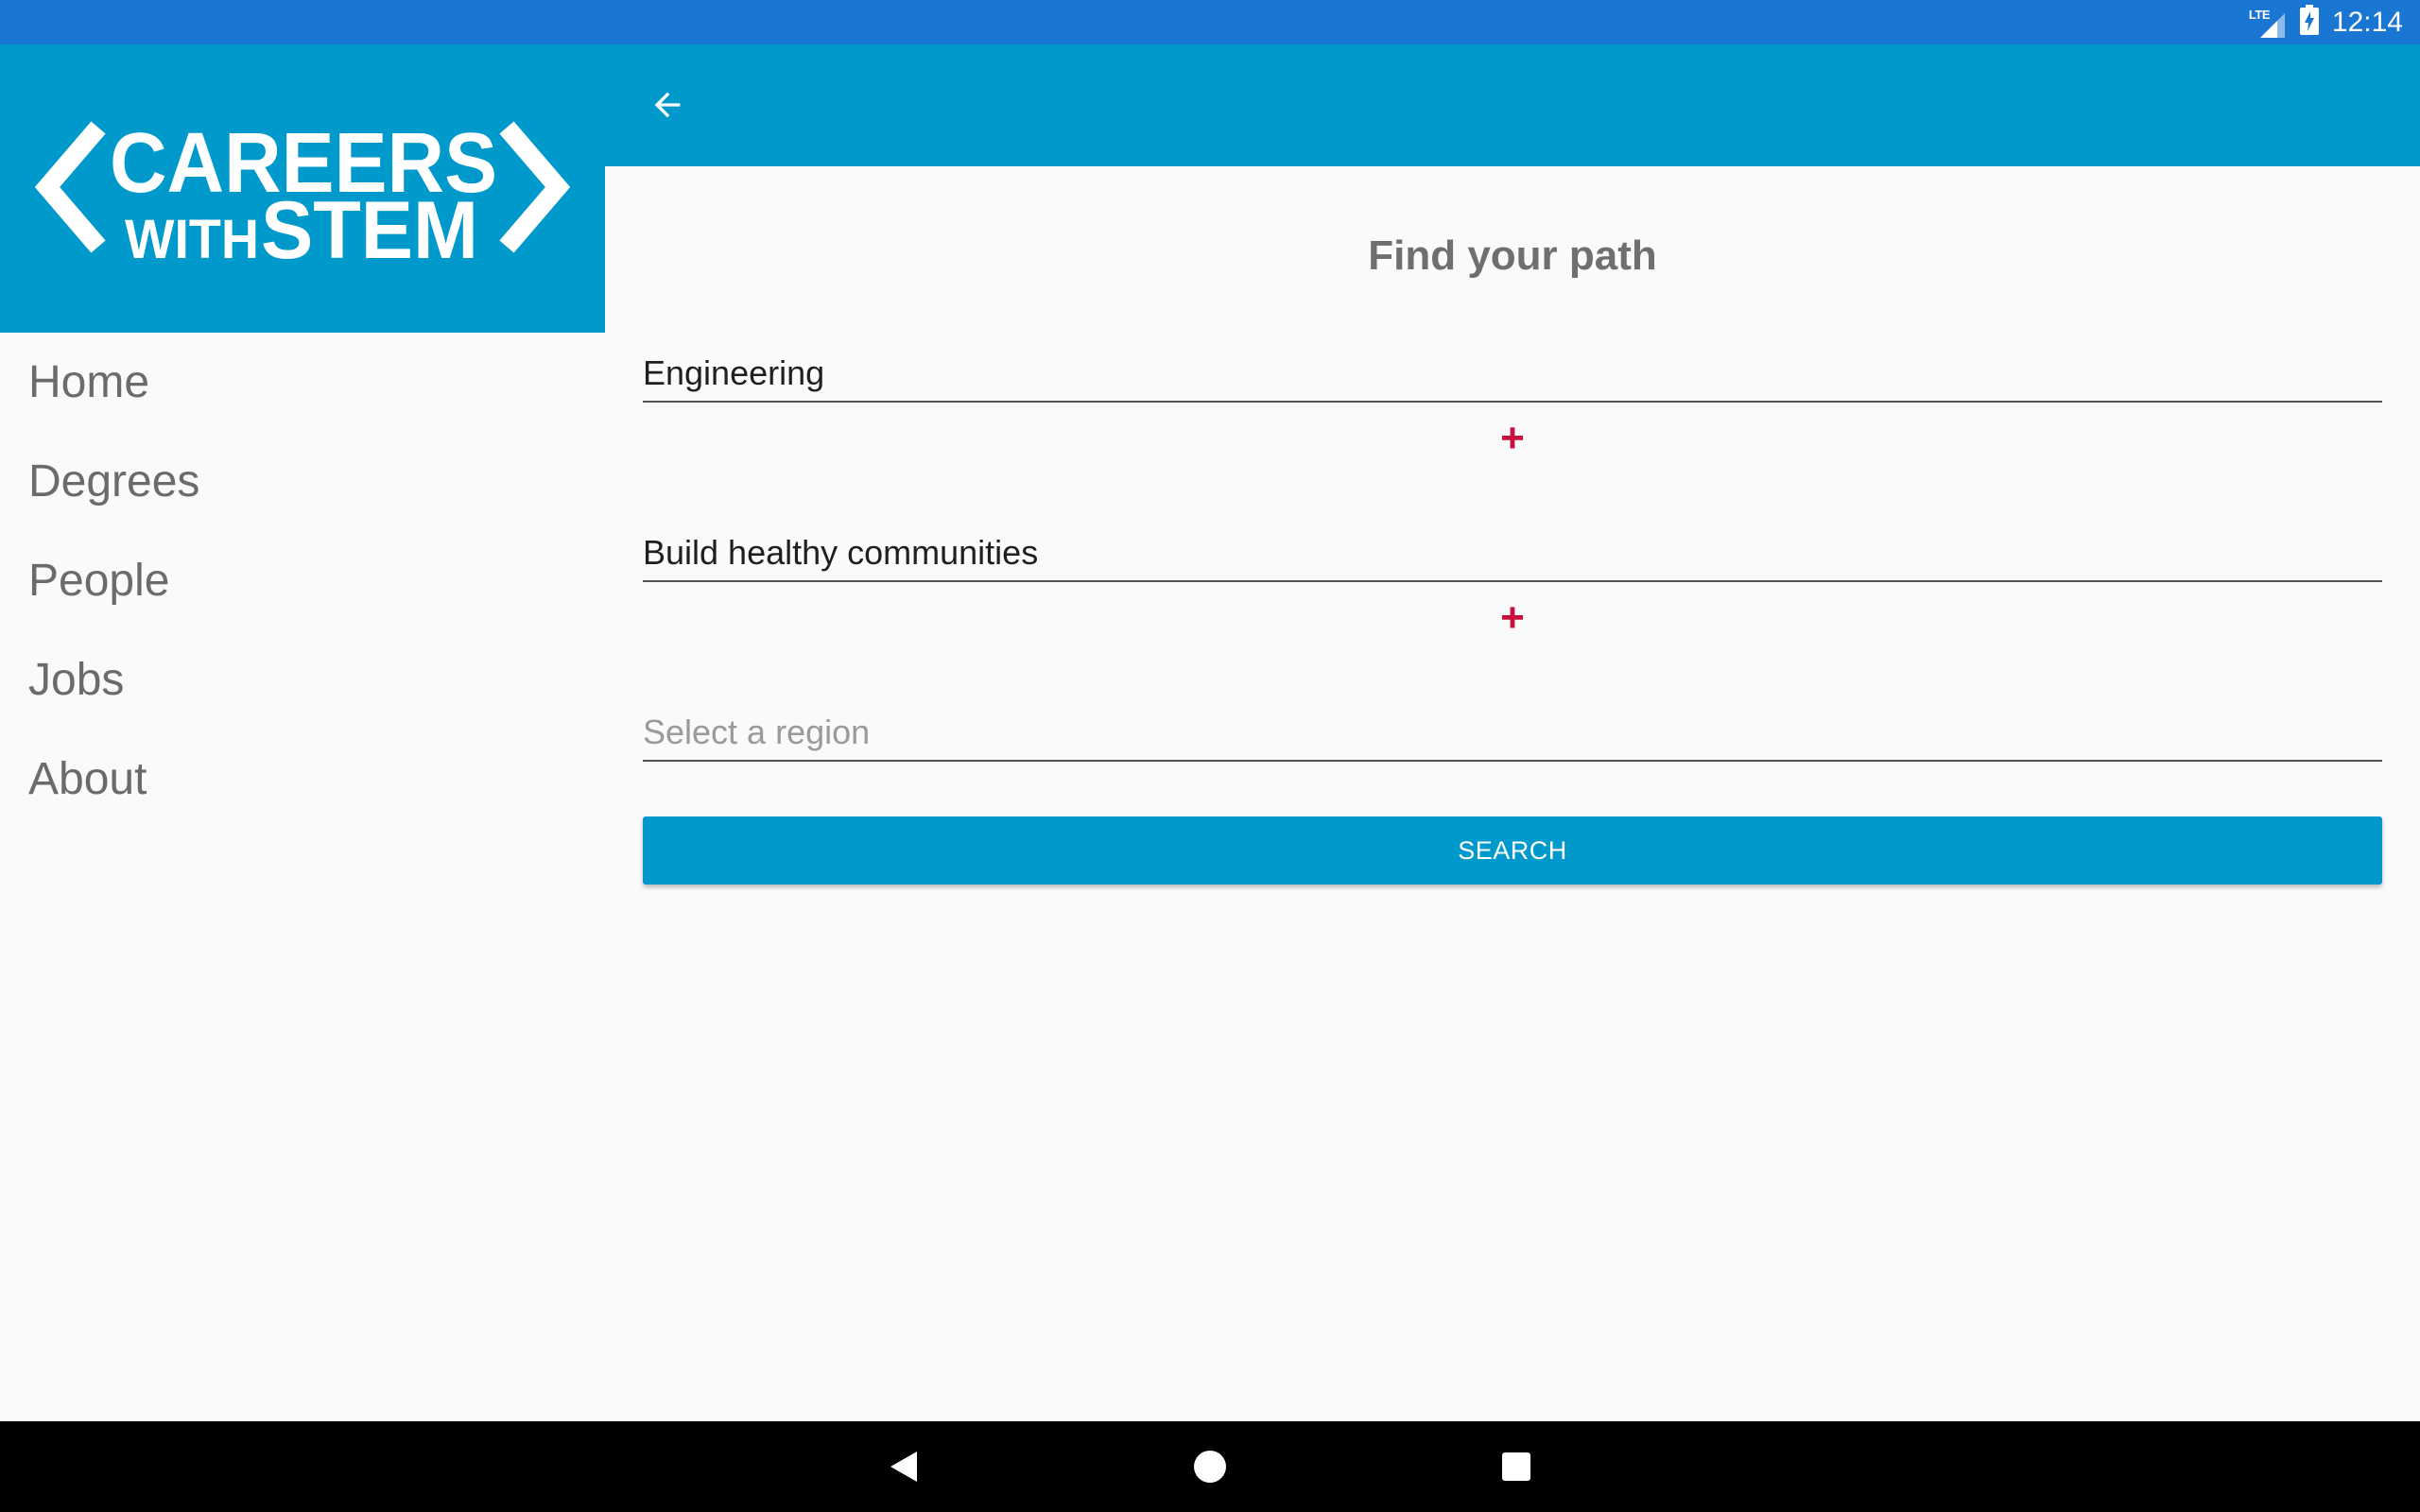  What do you see at coordinates (2326, 22) in the screenshot?
I see `status-icons: LTE 12:14` at bounding box center [2326, 22].